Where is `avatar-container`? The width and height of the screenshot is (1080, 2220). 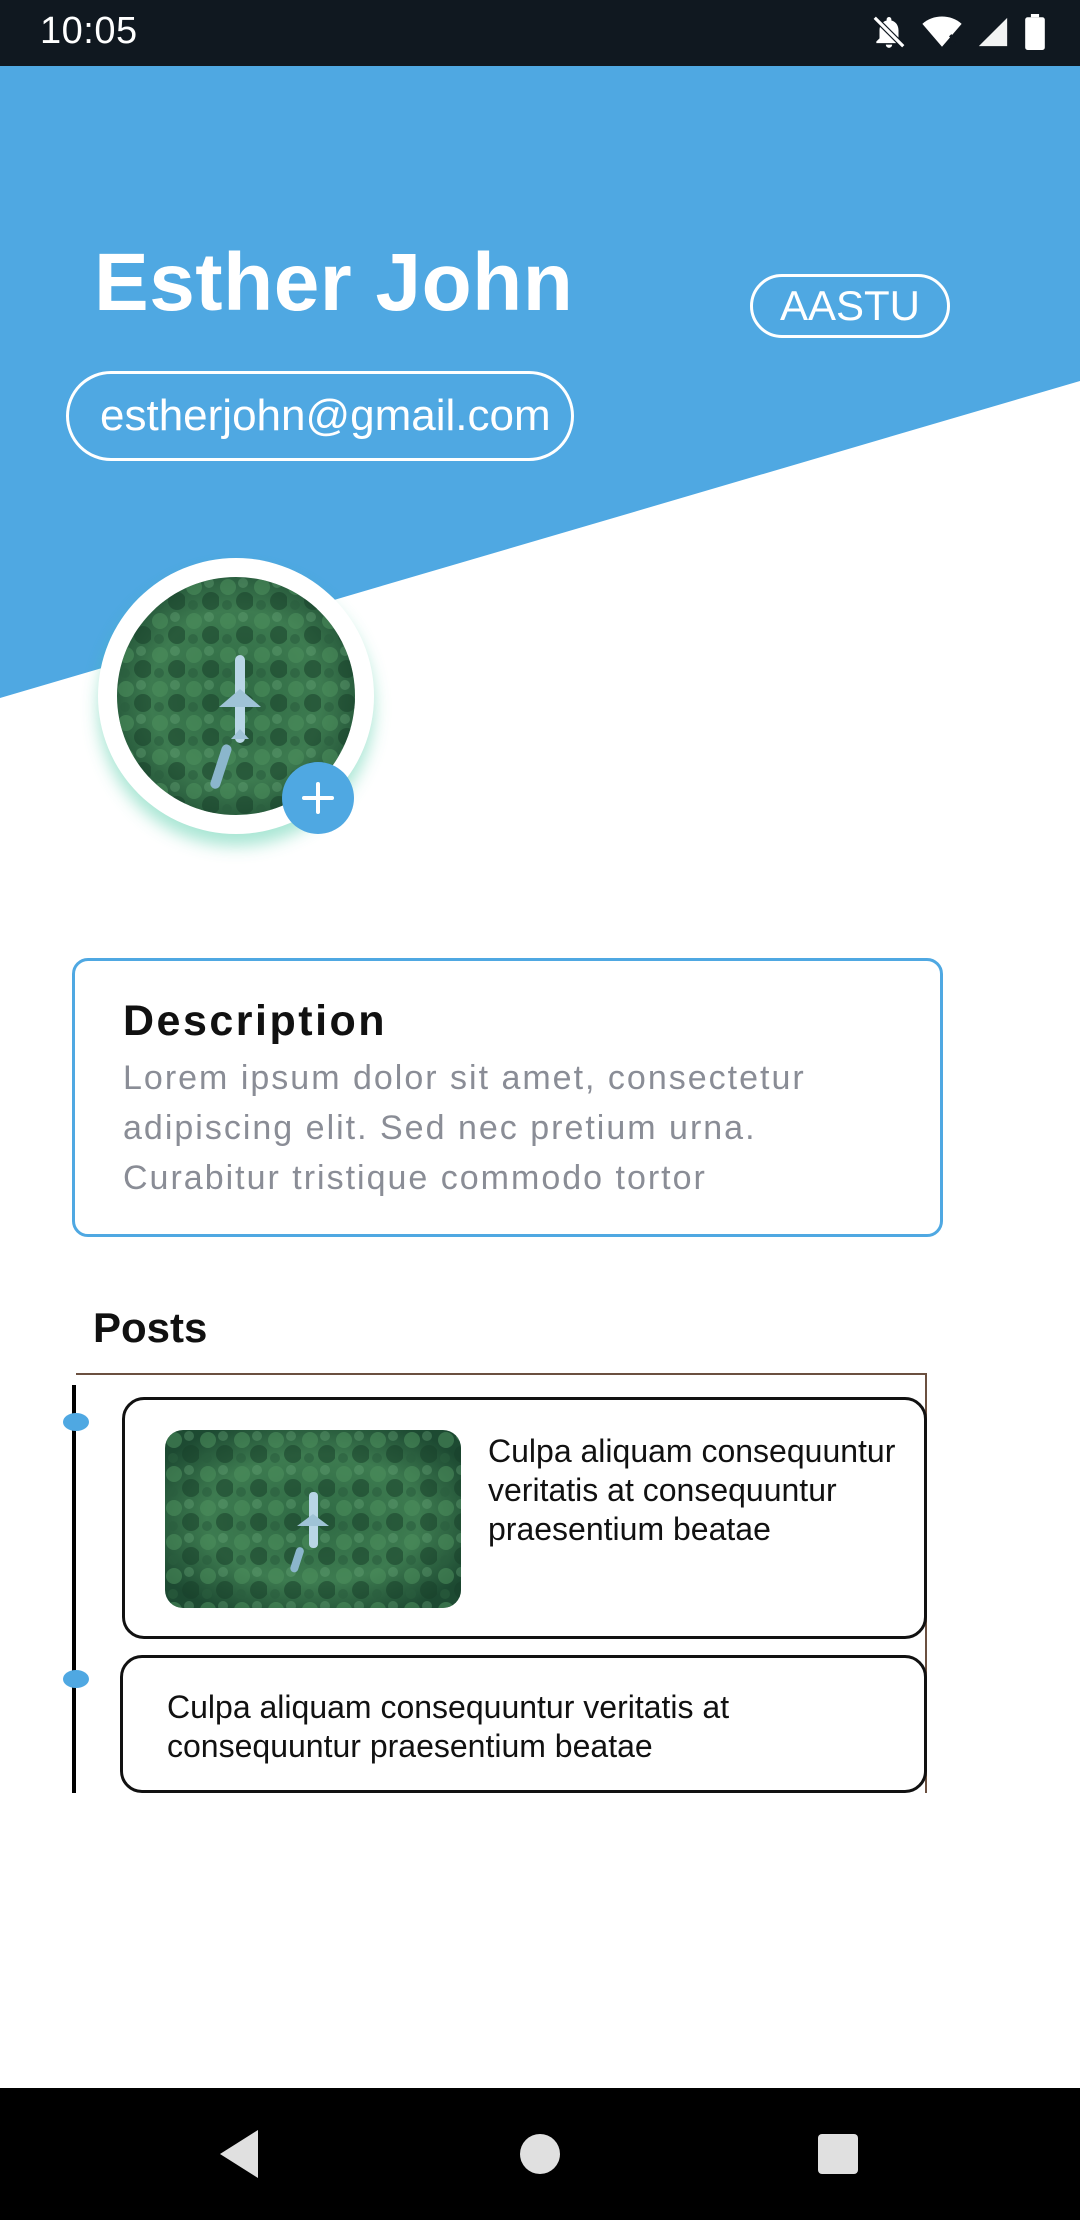
avatar-container is located at coordinates (236, 696).